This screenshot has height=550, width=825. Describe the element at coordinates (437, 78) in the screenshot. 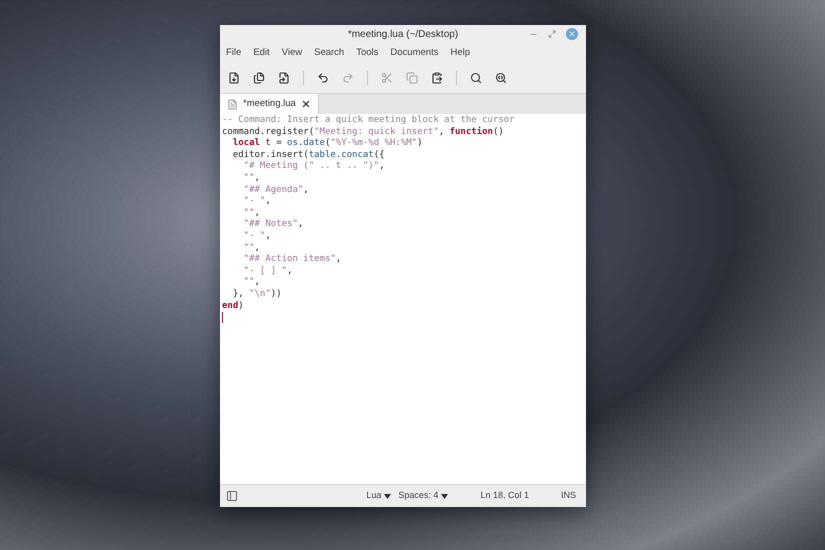

I see `clipboard-icon` at that location.